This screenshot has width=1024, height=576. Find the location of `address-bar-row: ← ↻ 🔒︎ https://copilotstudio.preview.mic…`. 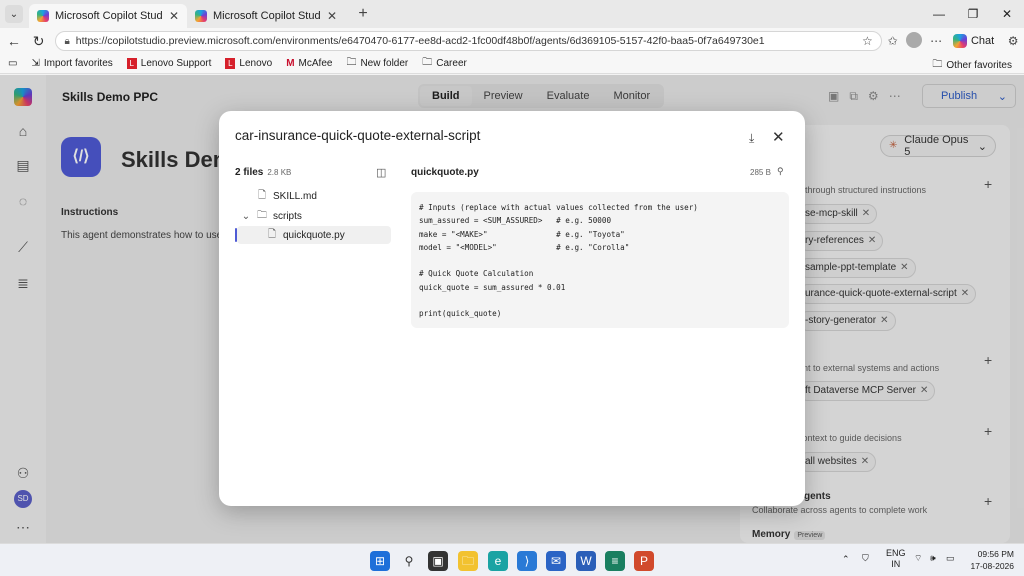

address-bar-row: ← ↻ 🔒︎ https://copilotstudio.preview.mic… is located at coordinates (512, 41).